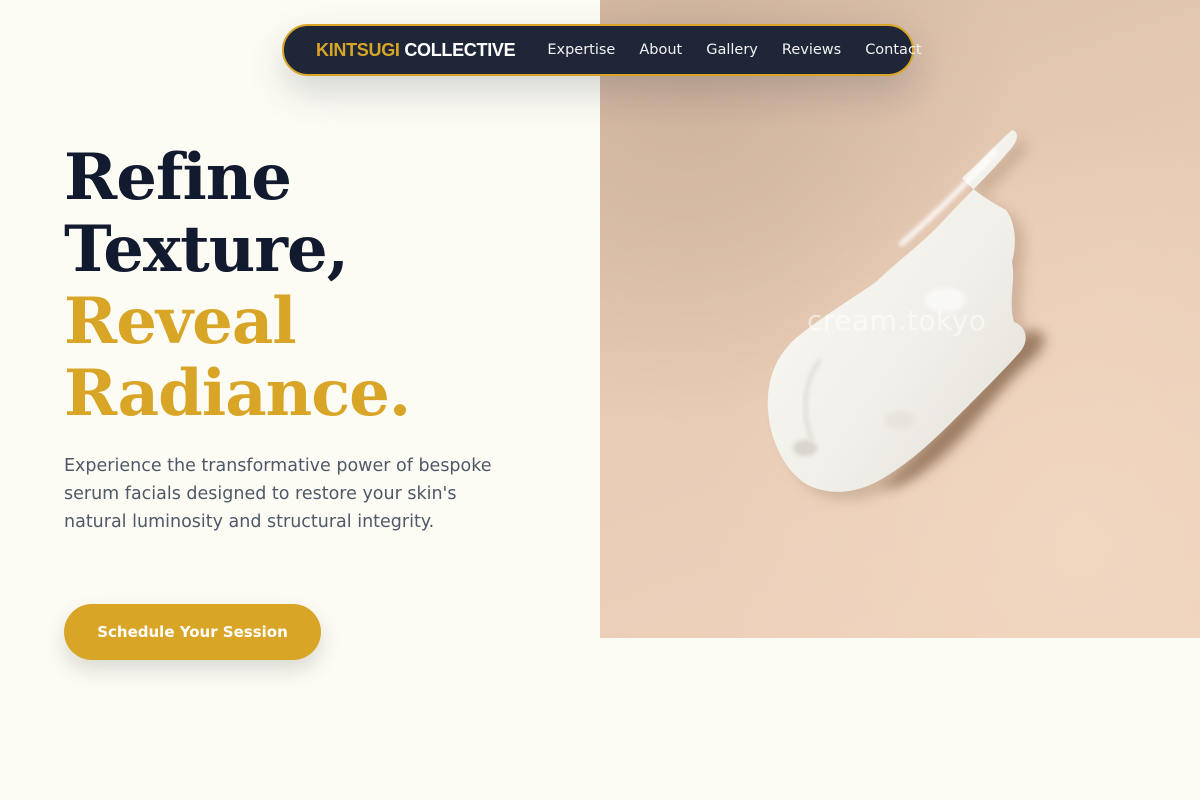 This screenshot has height=800, width=1200. Describe the element at coordinates (460, 49) in the screenshot. I see `brand-name-part2: COLLECTIVE` at that location.